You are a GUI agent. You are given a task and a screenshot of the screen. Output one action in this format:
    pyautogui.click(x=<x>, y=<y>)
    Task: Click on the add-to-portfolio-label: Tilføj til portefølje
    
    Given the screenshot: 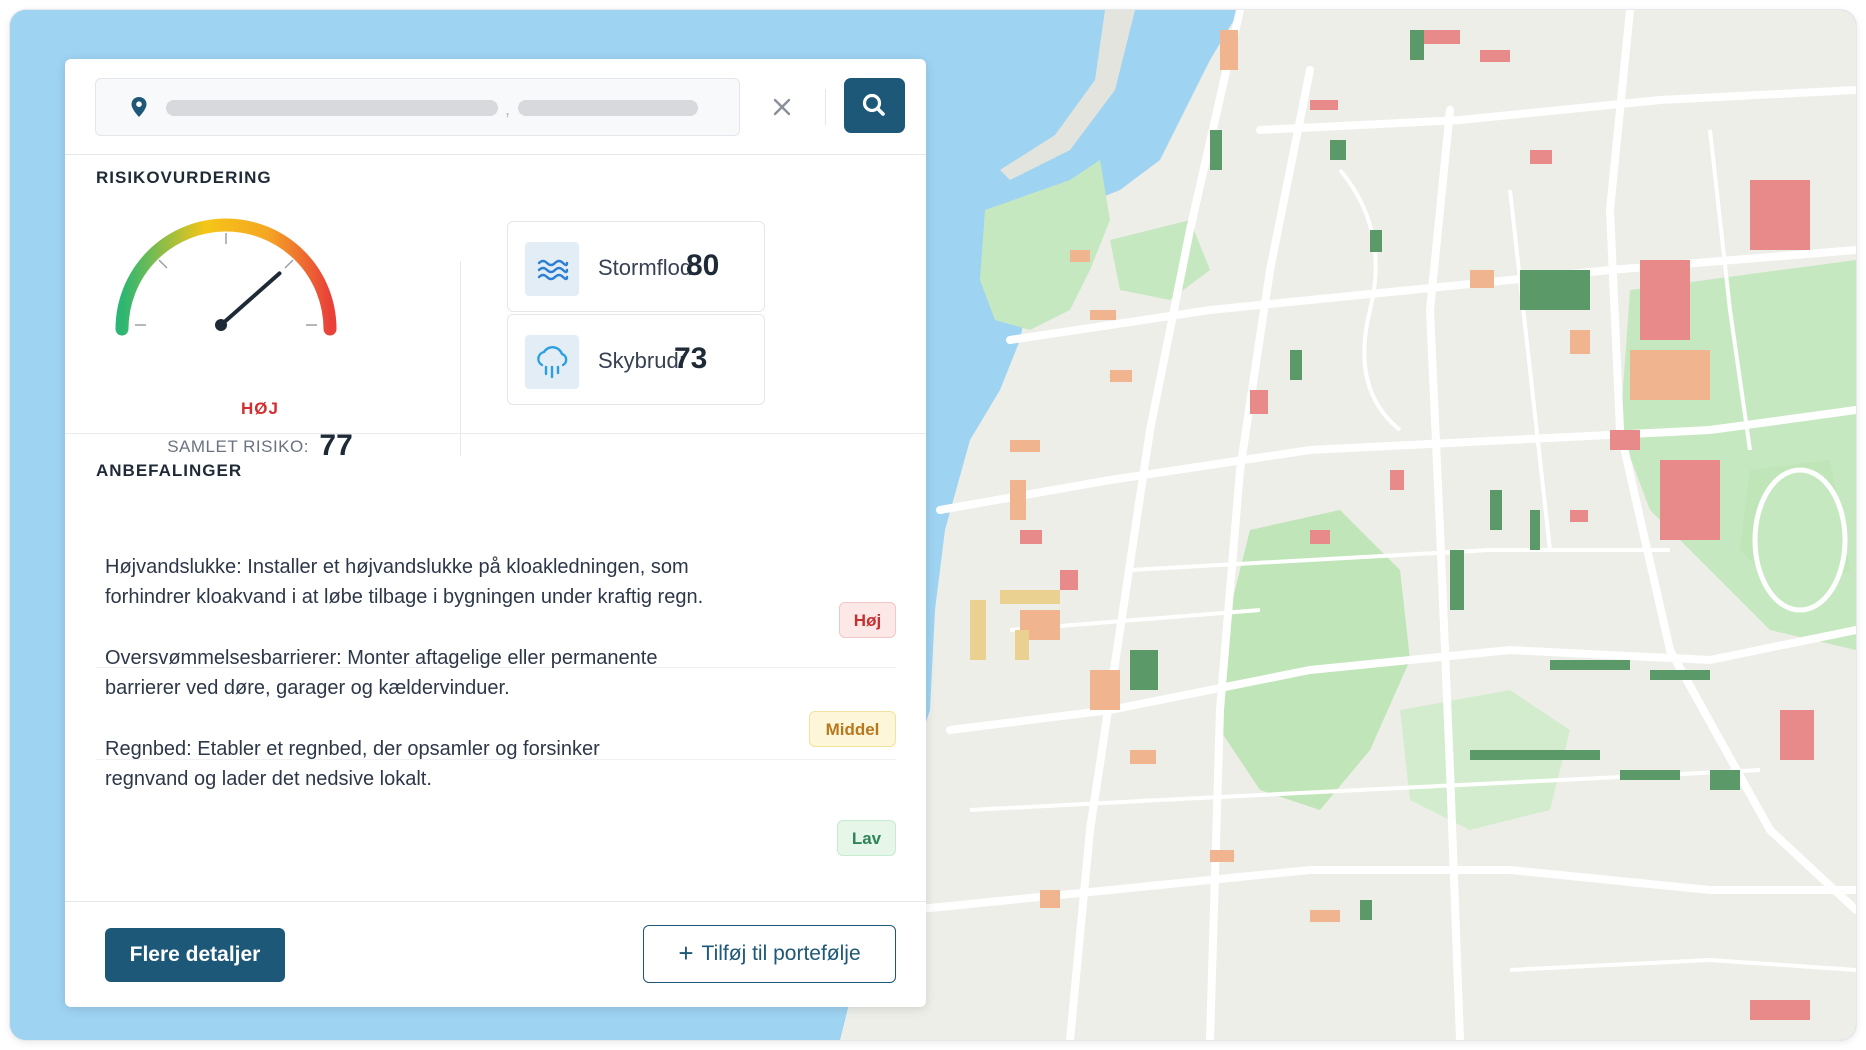 What is the action you would take?
    pyautogui.click(x=781, y=953)
    